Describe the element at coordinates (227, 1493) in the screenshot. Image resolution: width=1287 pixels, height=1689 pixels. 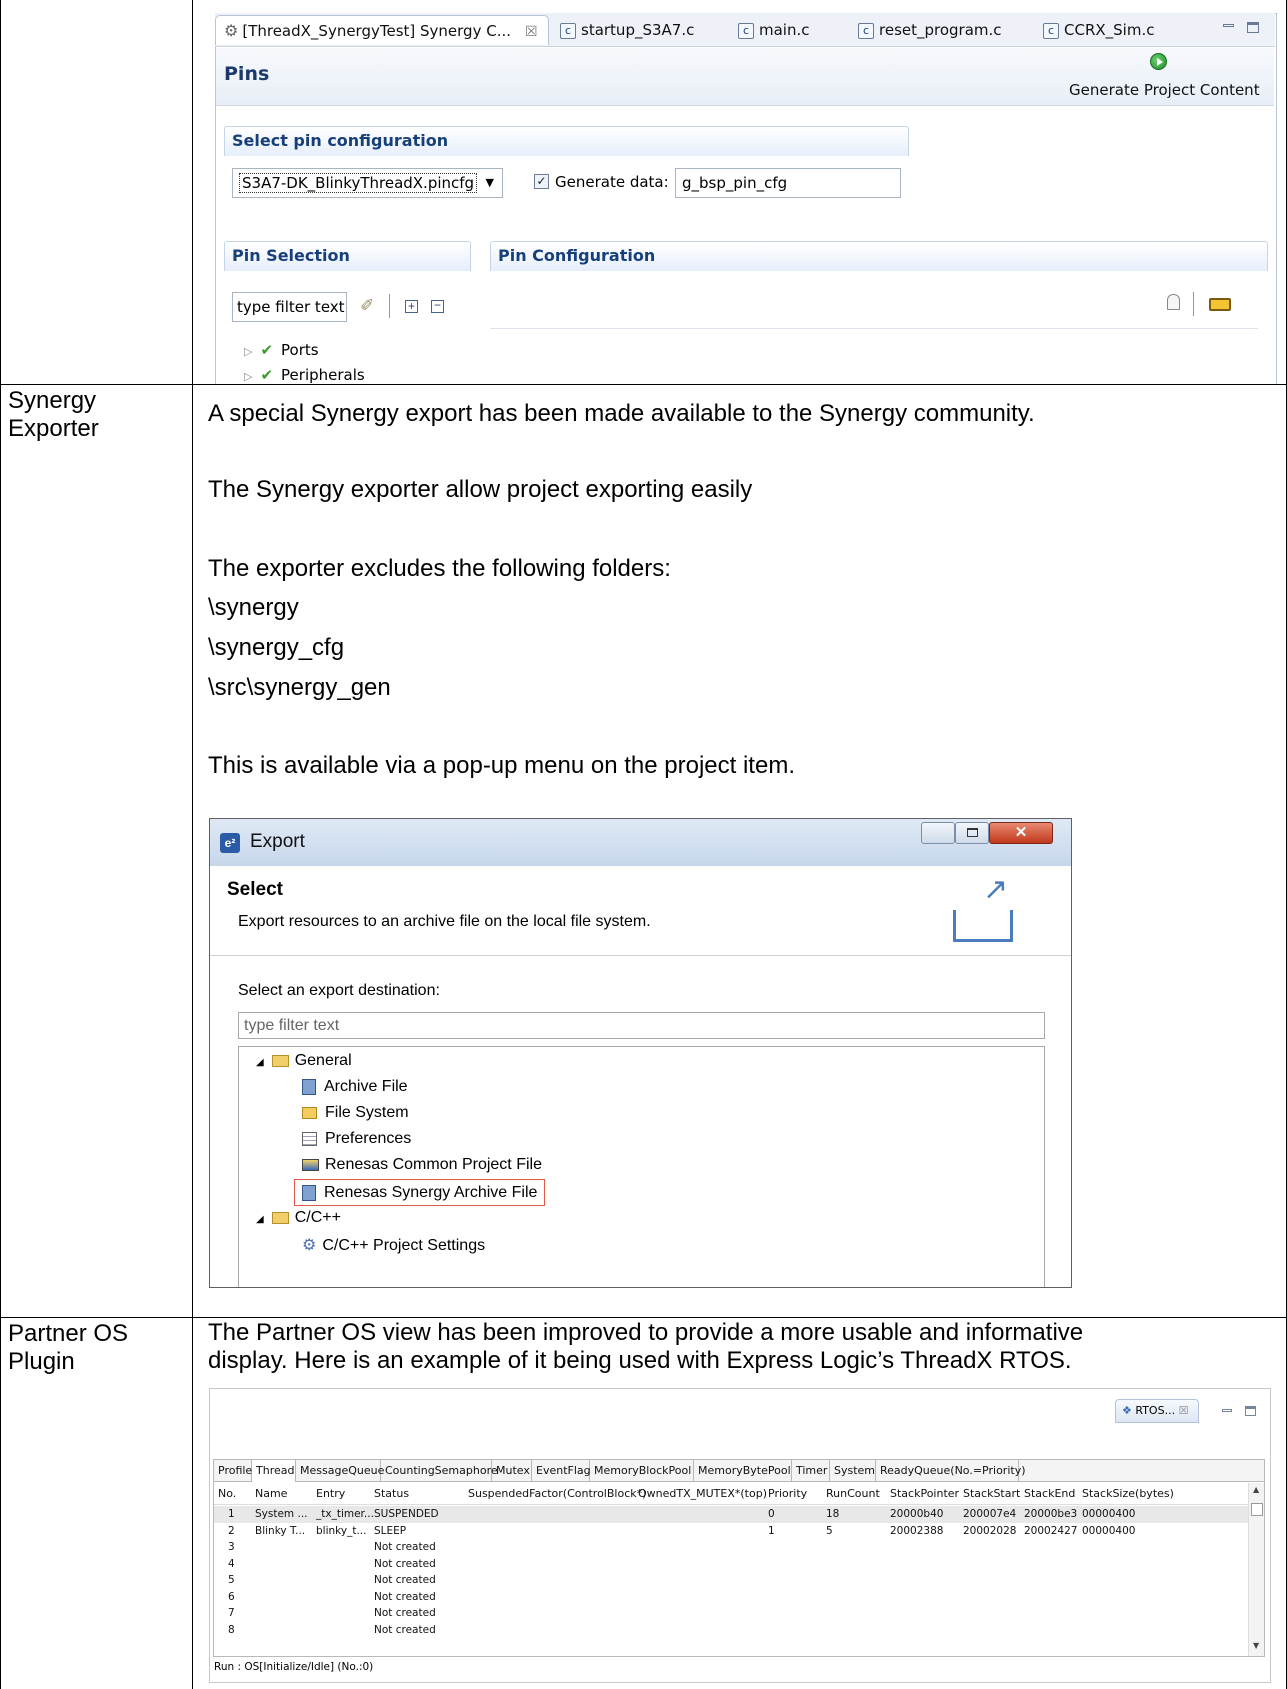
I see `column-header: No.` at that location.